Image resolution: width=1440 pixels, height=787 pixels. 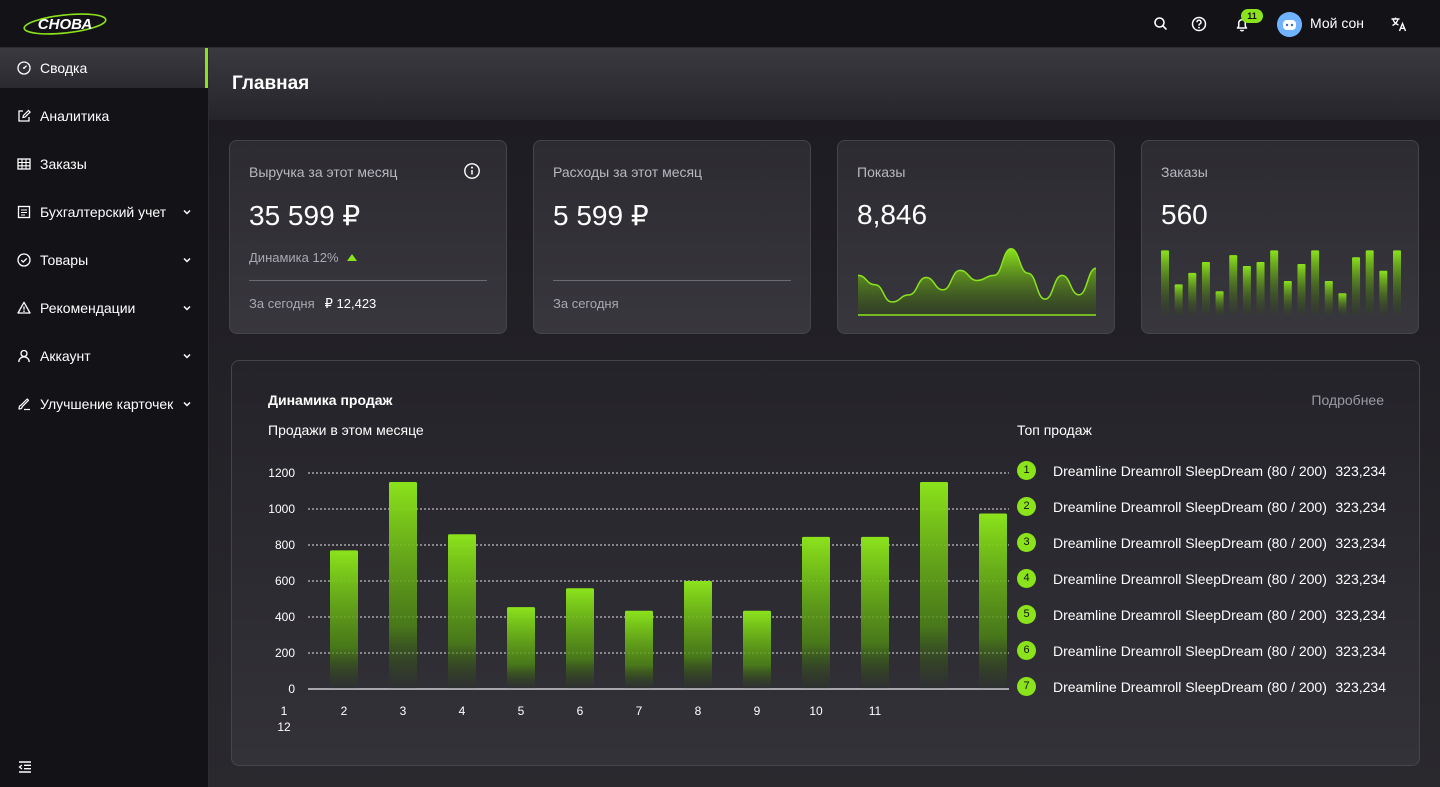 What do you see at coordinates (25, 767) in the screenshot?
I see `collapse-sidebar-icon` at bounding box center [25, 767].